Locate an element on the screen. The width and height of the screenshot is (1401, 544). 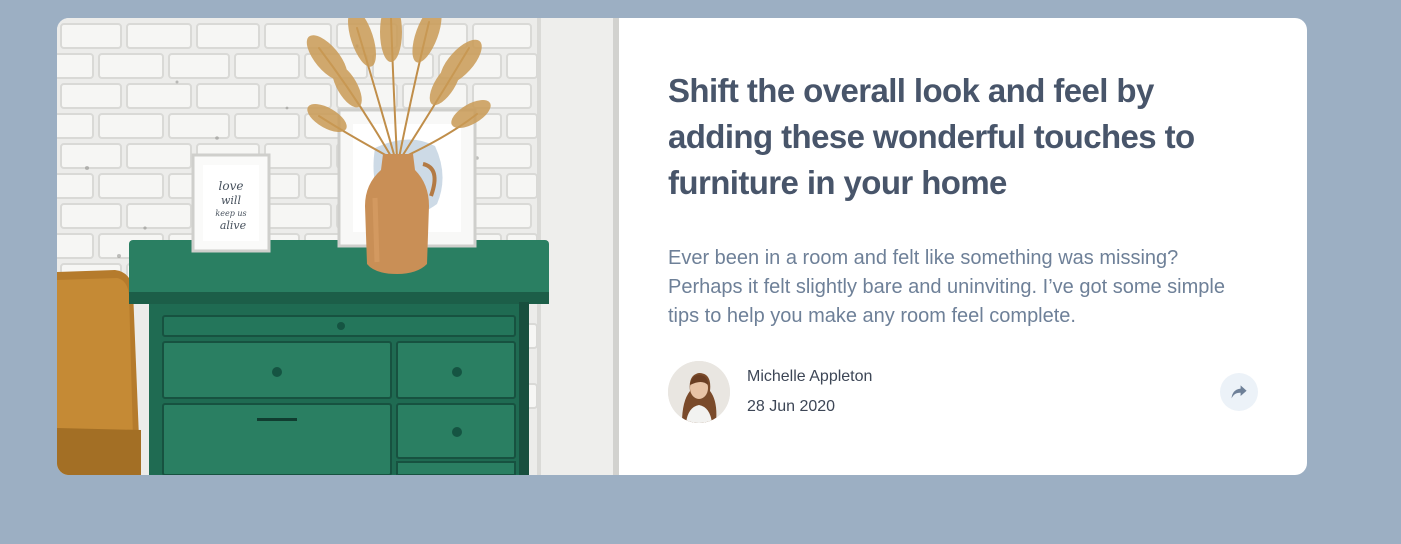
publish-date: 28 Jun 2020 is located at coordinates (791, 406).